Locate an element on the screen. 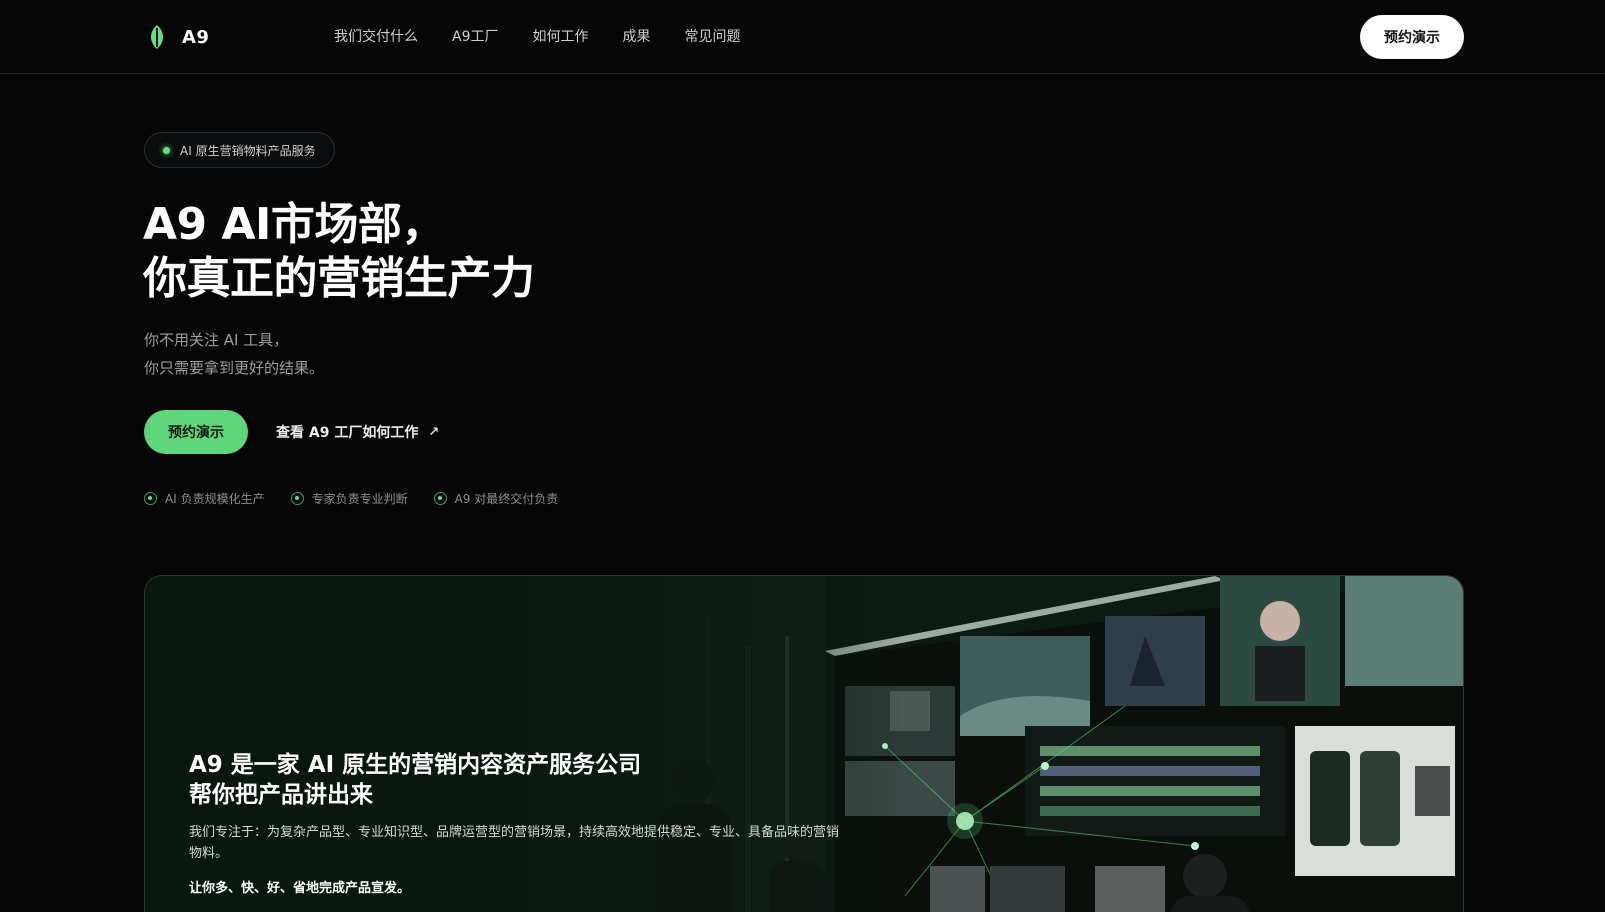  hero-badge: AI 原生营销物料产品服务 is located at coordinates (239, 150).